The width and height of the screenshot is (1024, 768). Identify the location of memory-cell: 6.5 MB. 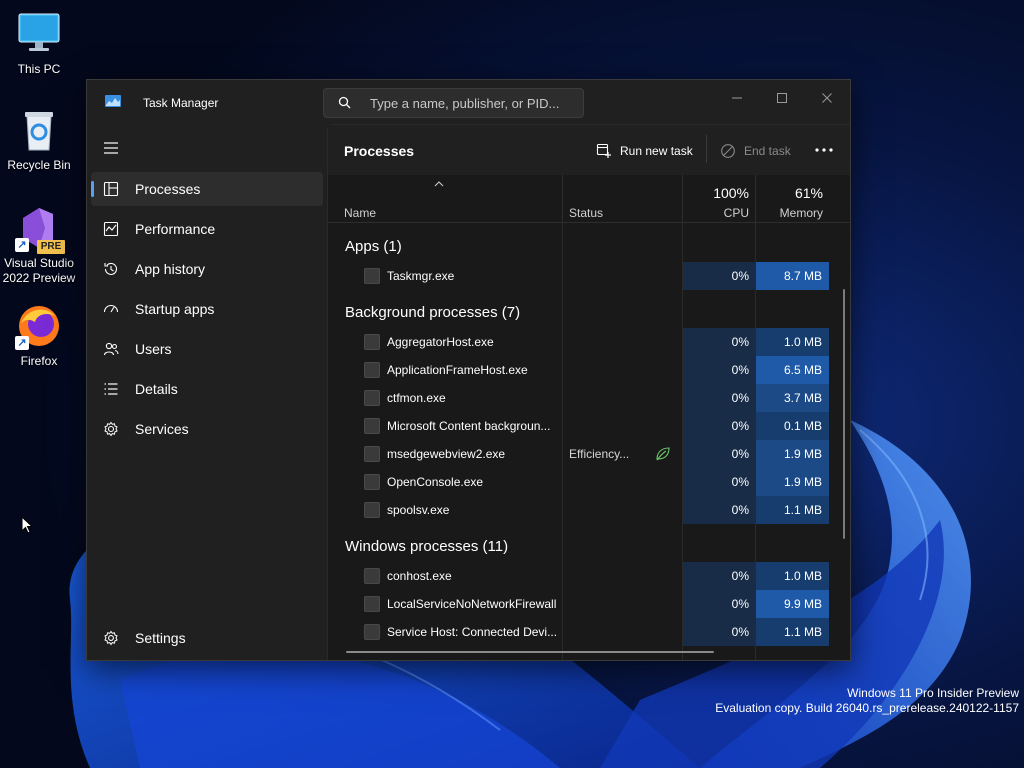
(792, 370).